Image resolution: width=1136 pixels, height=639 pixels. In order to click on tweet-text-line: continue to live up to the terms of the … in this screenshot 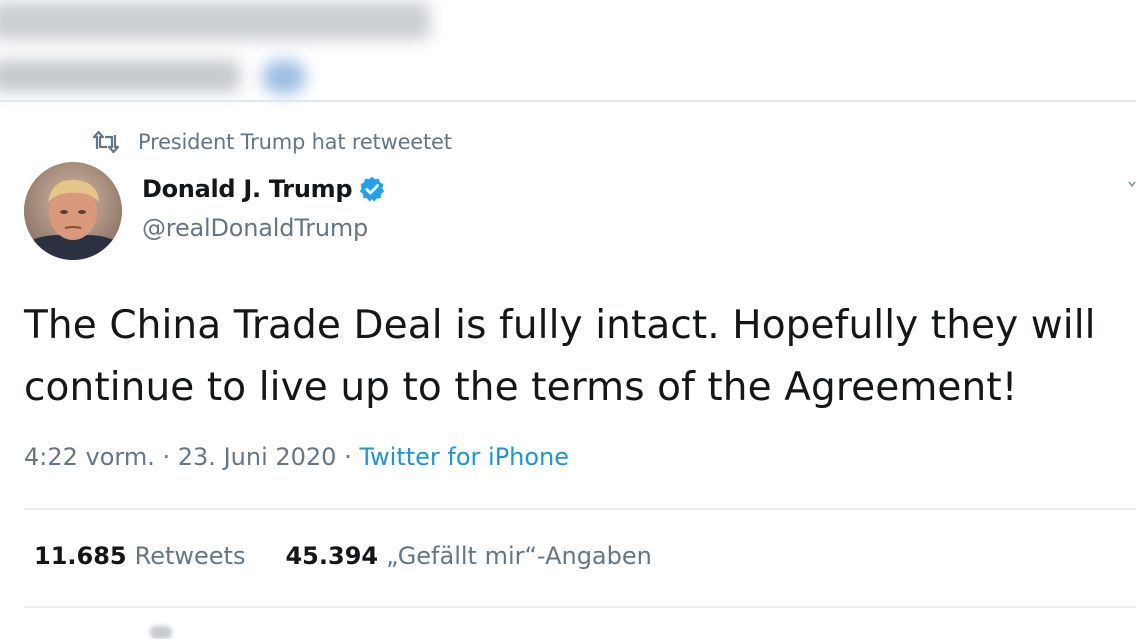, I will do `click(521, 387)`.